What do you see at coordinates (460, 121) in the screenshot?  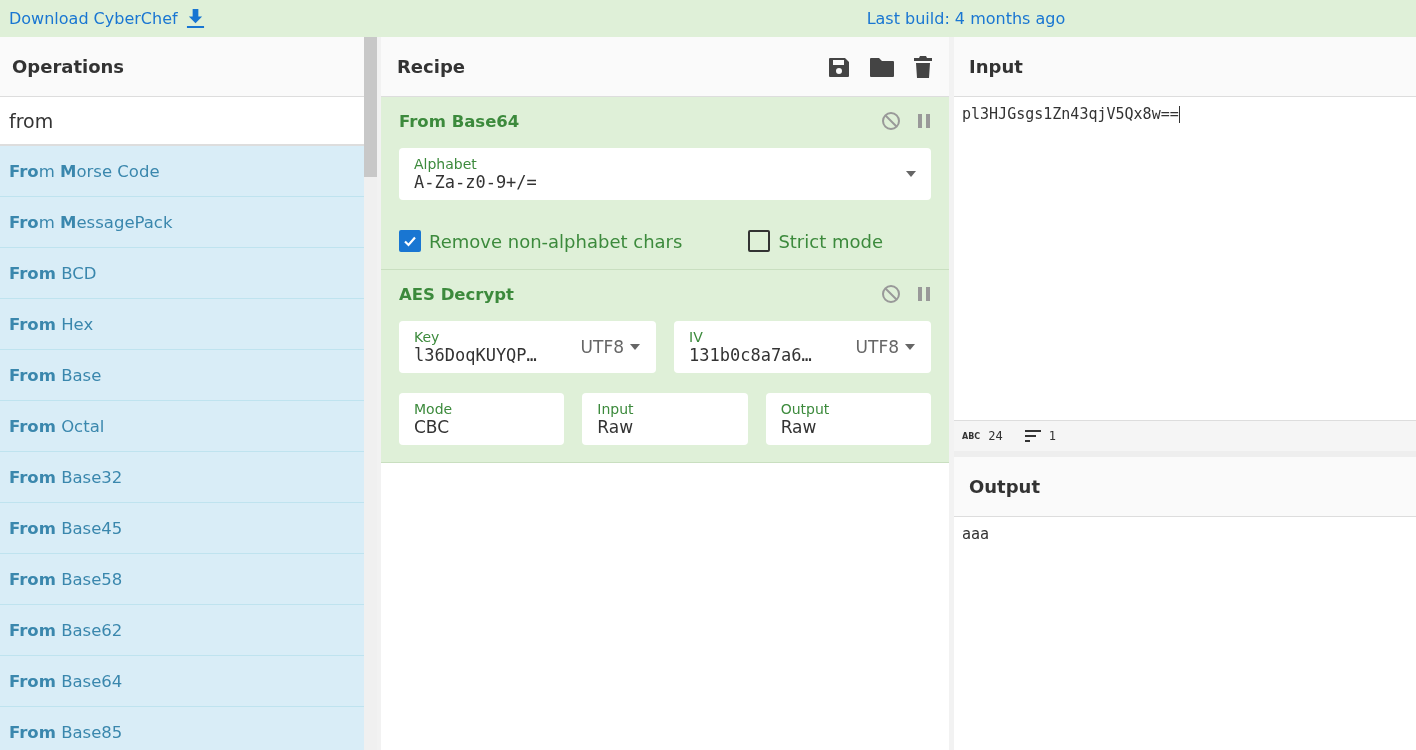 I see `operation-title: From Base64` at bounding box center [460, 121].